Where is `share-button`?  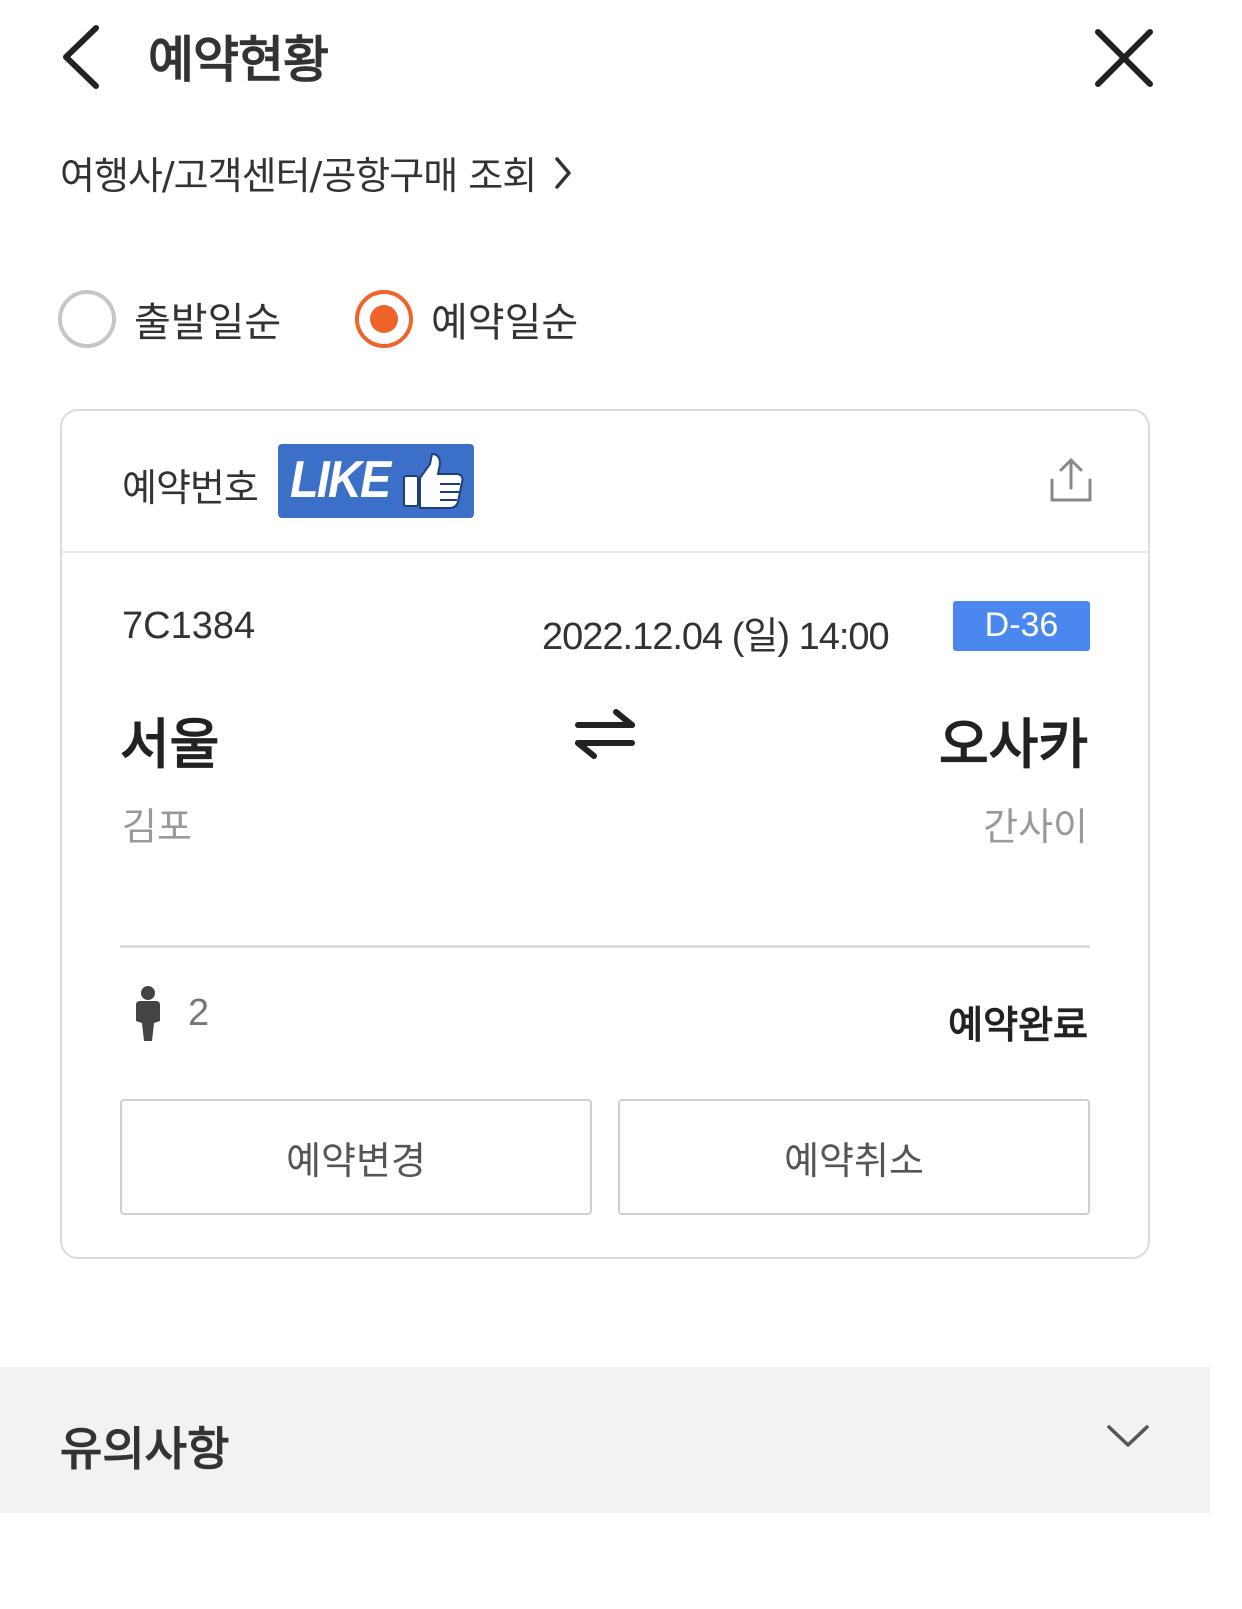
share-button is located at coordinates (1071, 481).